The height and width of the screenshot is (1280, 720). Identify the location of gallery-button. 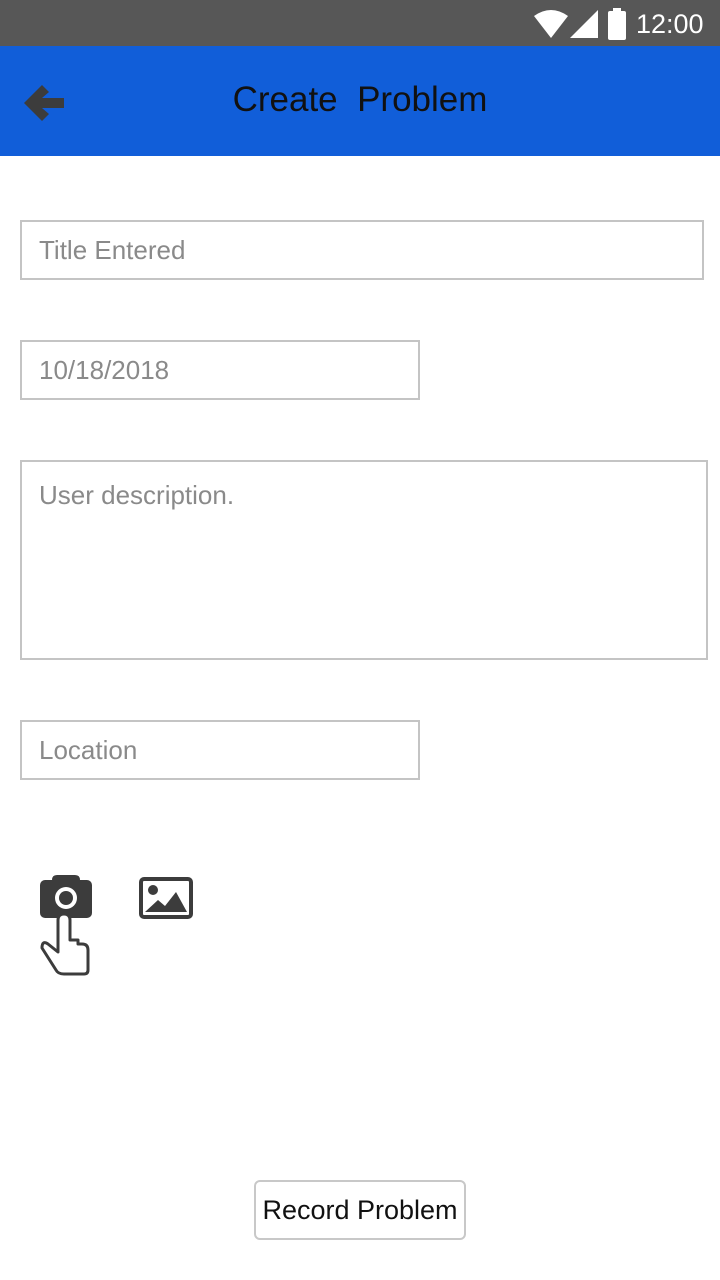
(166, 899).